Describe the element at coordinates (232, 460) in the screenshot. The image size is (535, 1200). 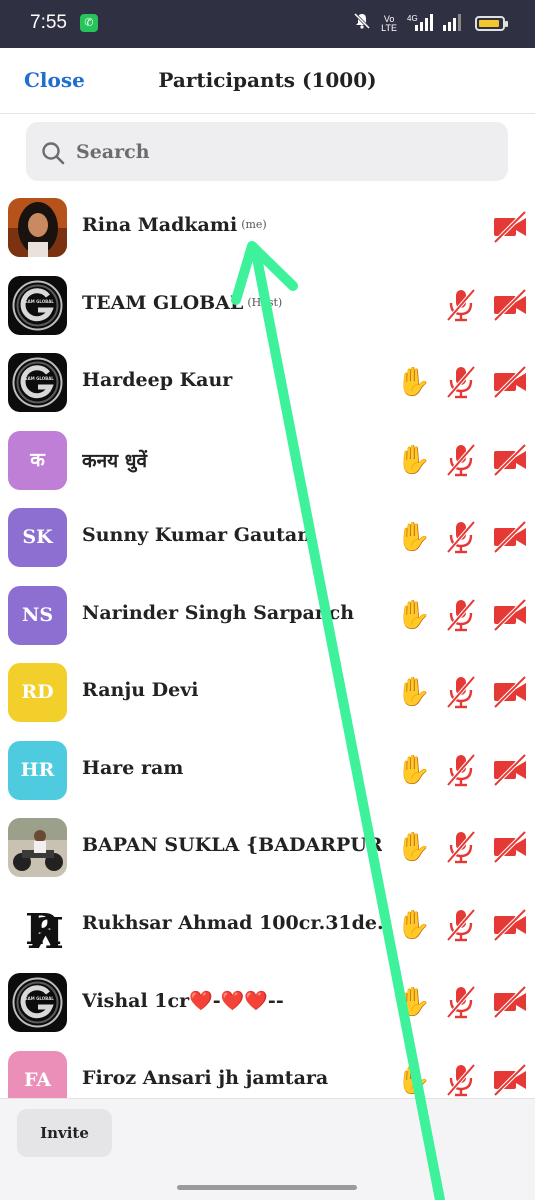
I see `participant-name-wrap: कनय धुवें` at that location.